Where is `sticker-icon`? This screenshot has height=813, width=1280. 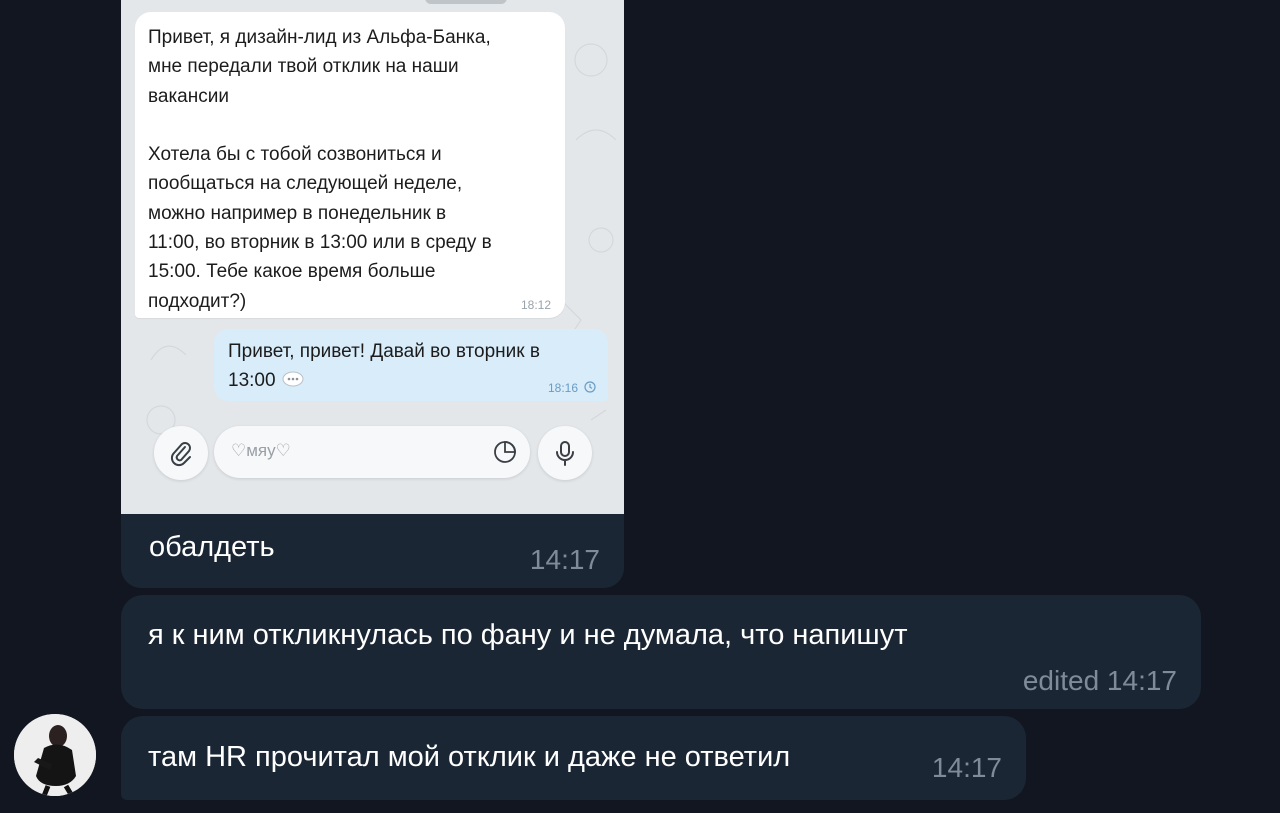
sticker-icon is located at coordinates (505, 452).